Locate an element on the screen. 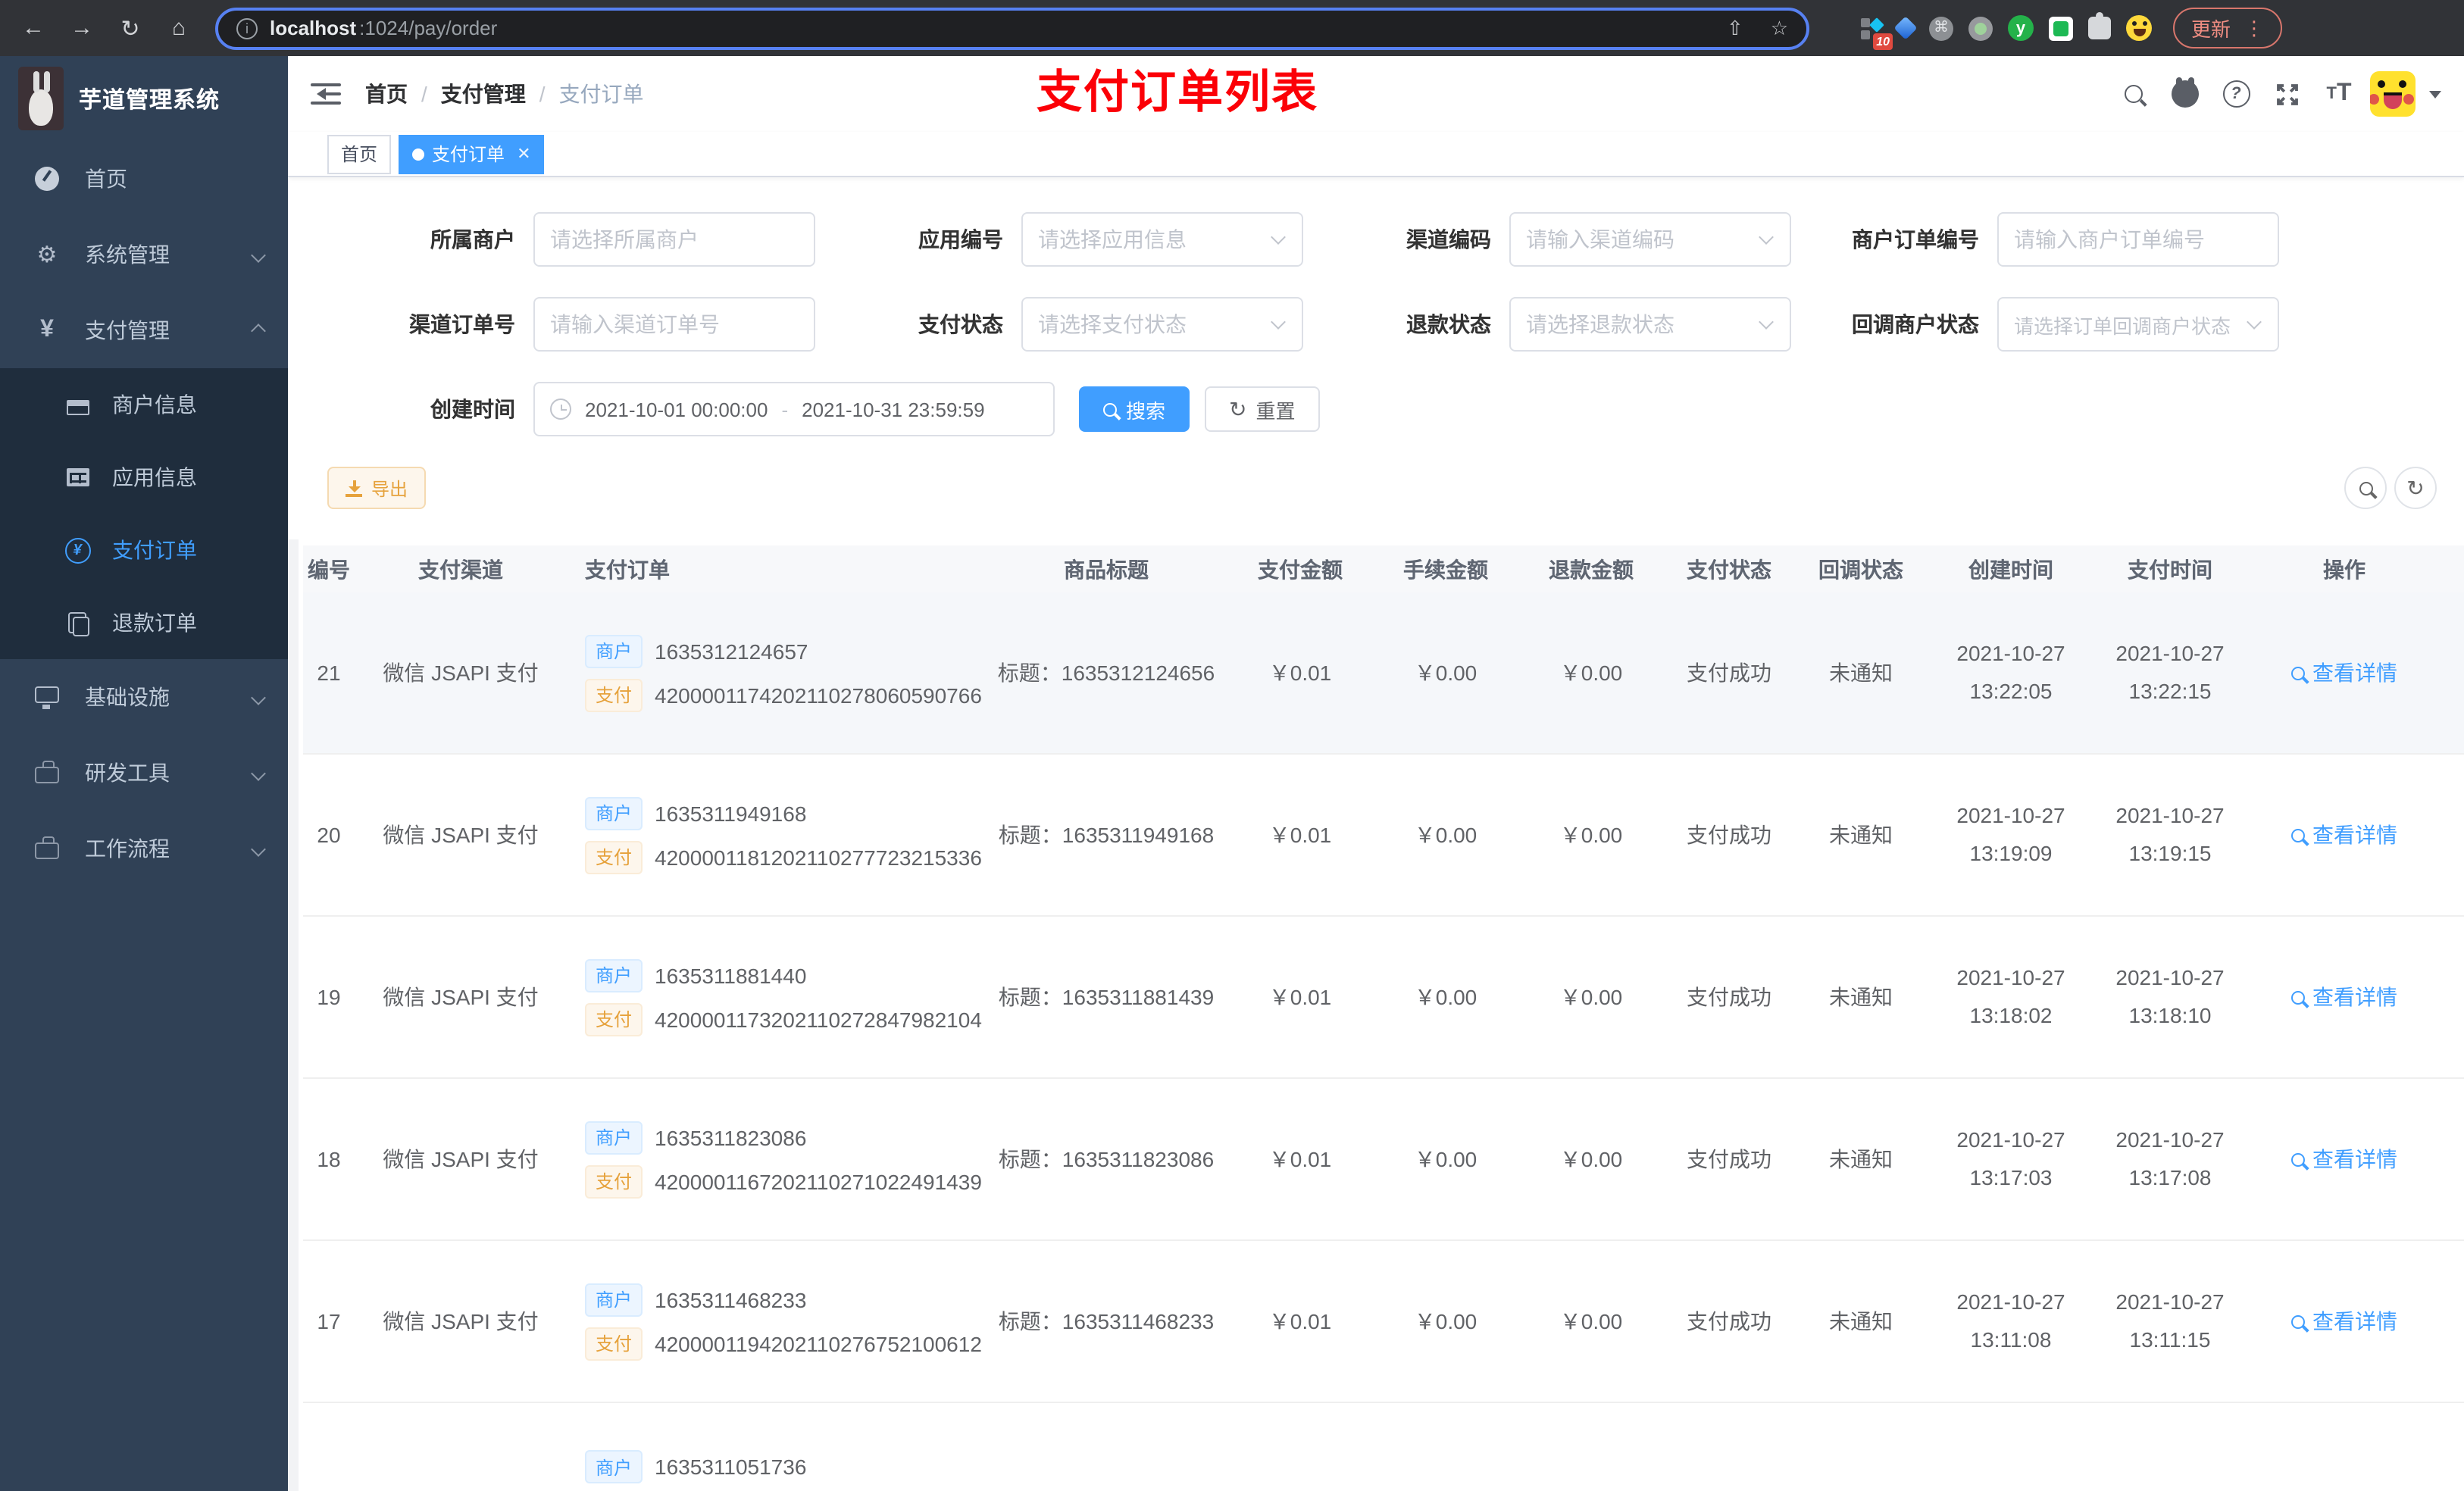  avatar-caret-icon is located at coordinates (2435, 98).